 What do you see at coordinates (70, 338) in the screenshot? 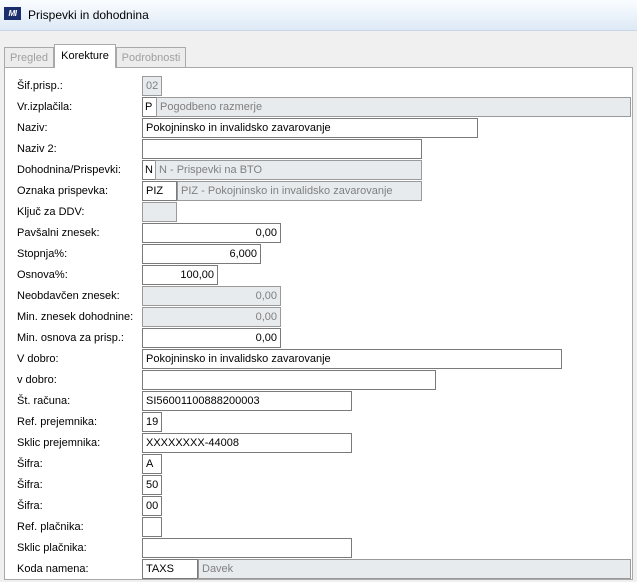
I see `min-osnova-label: Min. osnova za prisp.:` at bounding box center [70, 338].